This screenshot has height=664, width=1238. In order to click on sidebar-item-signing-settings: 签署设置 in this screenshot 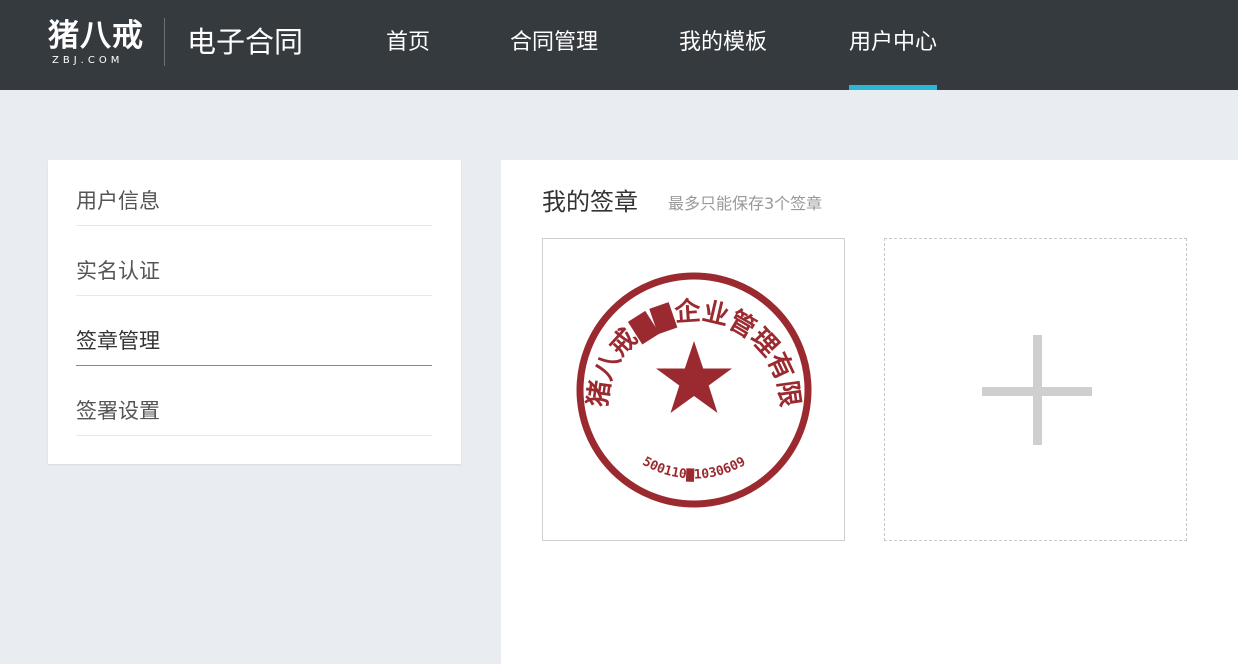, I will do `click(254, 403)`.